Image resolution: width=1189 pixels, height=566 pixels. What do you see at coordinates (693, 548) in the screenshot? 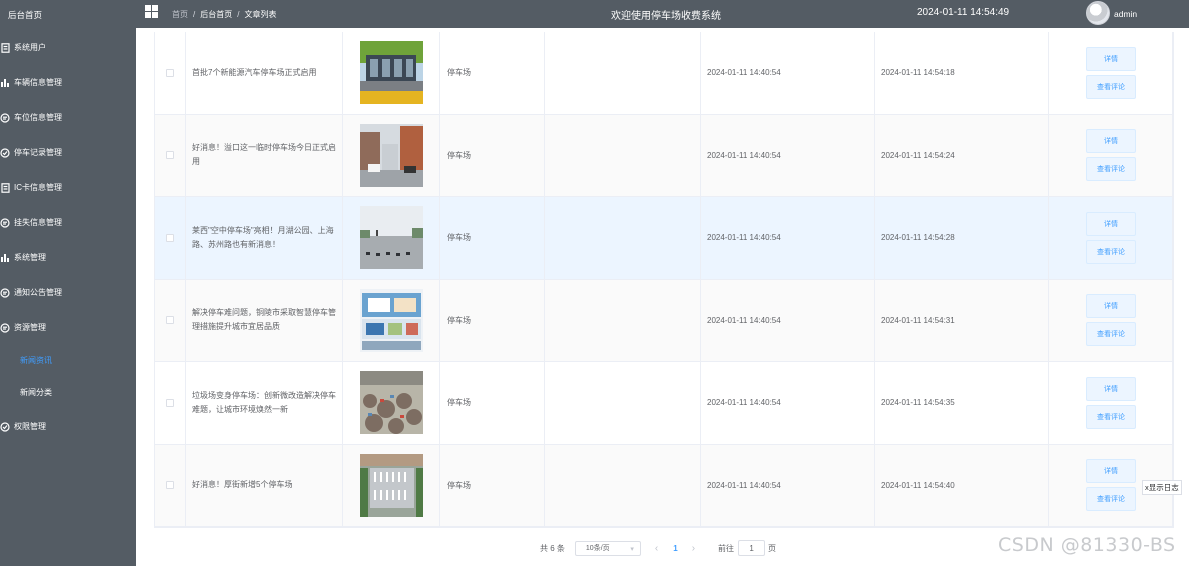
I see `next-page-button: ›` at bounding box center [693, 548].